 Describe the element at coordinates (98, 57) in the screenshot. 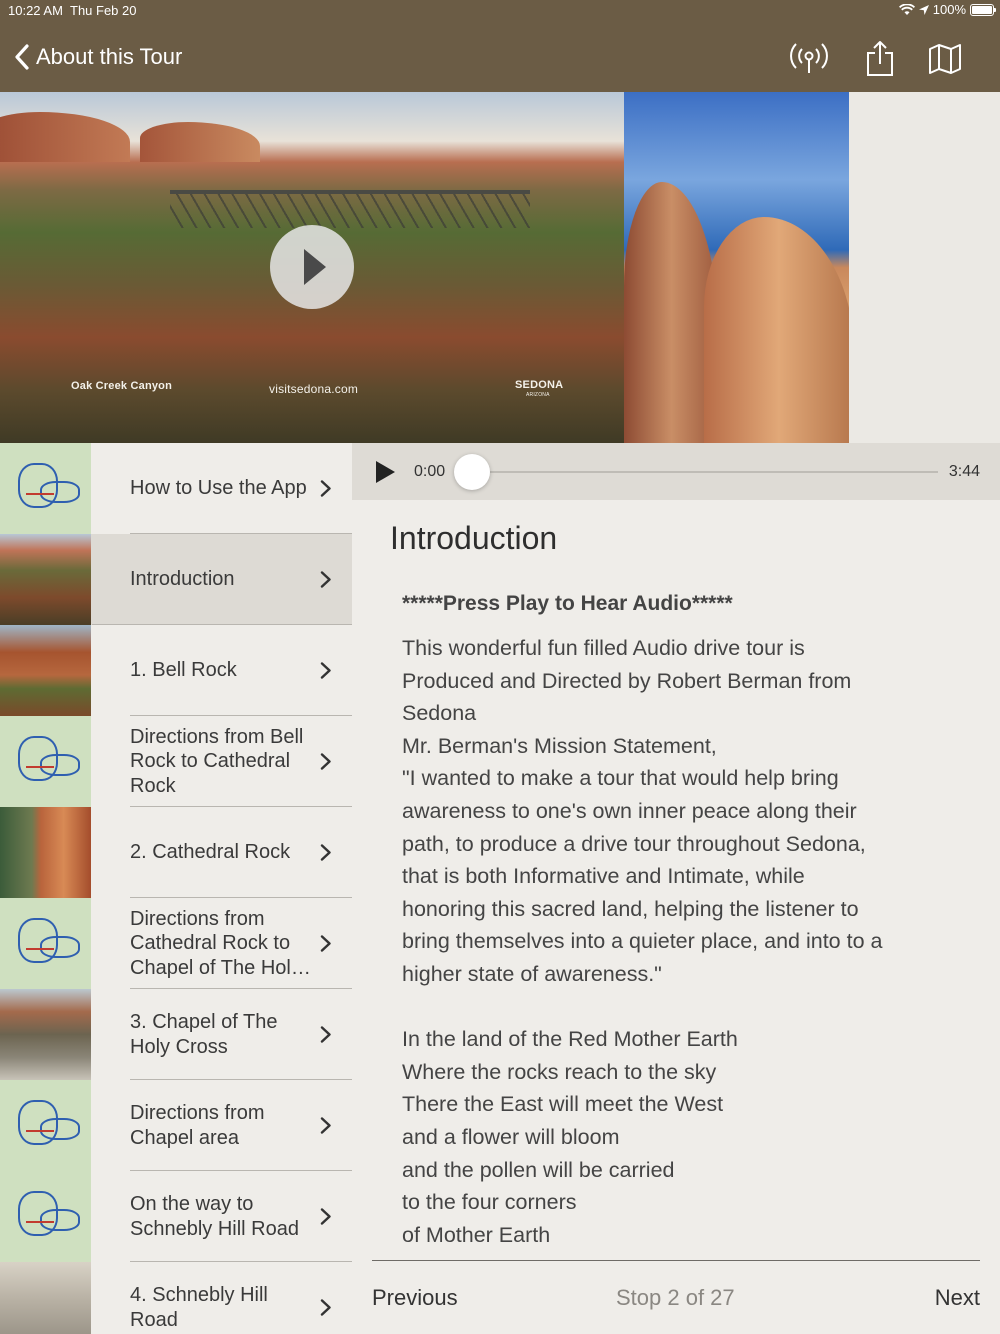

I see `back-button: About this Tour` at that location.